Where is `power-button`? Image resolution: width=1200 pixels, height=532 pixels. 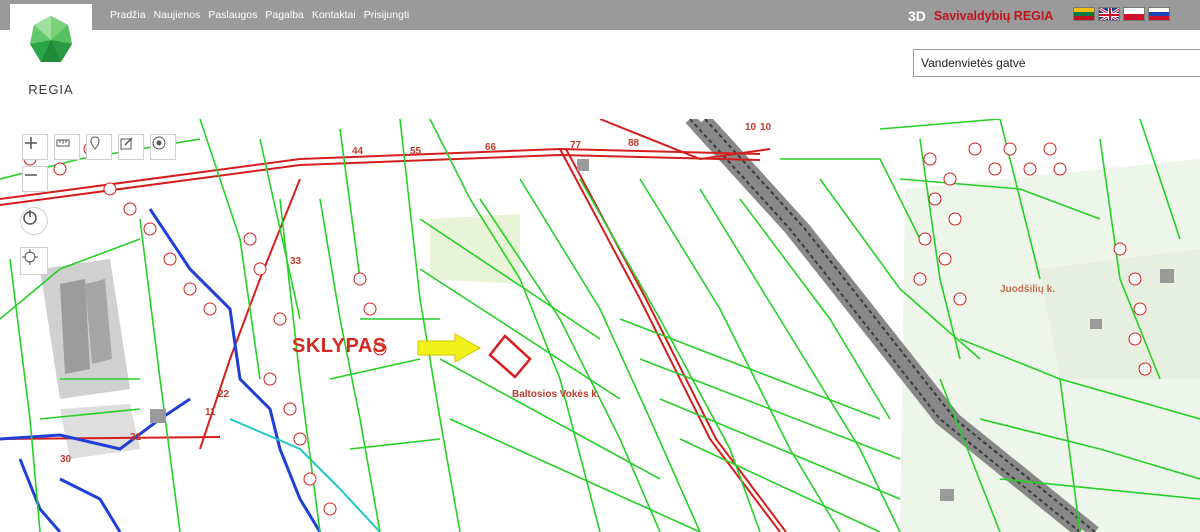 power-button is located at coordinates (34, 221).